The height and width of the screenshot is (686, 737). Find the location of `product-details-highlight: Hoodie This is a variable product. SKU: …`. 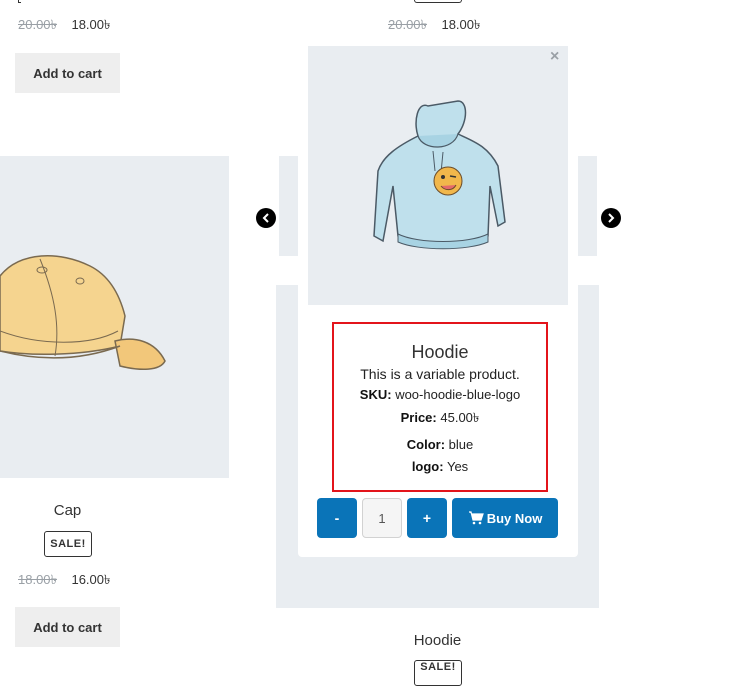

product-details-highlight: Hoodie This is a variable product. SKU: … is located at coordinates (440, 407).